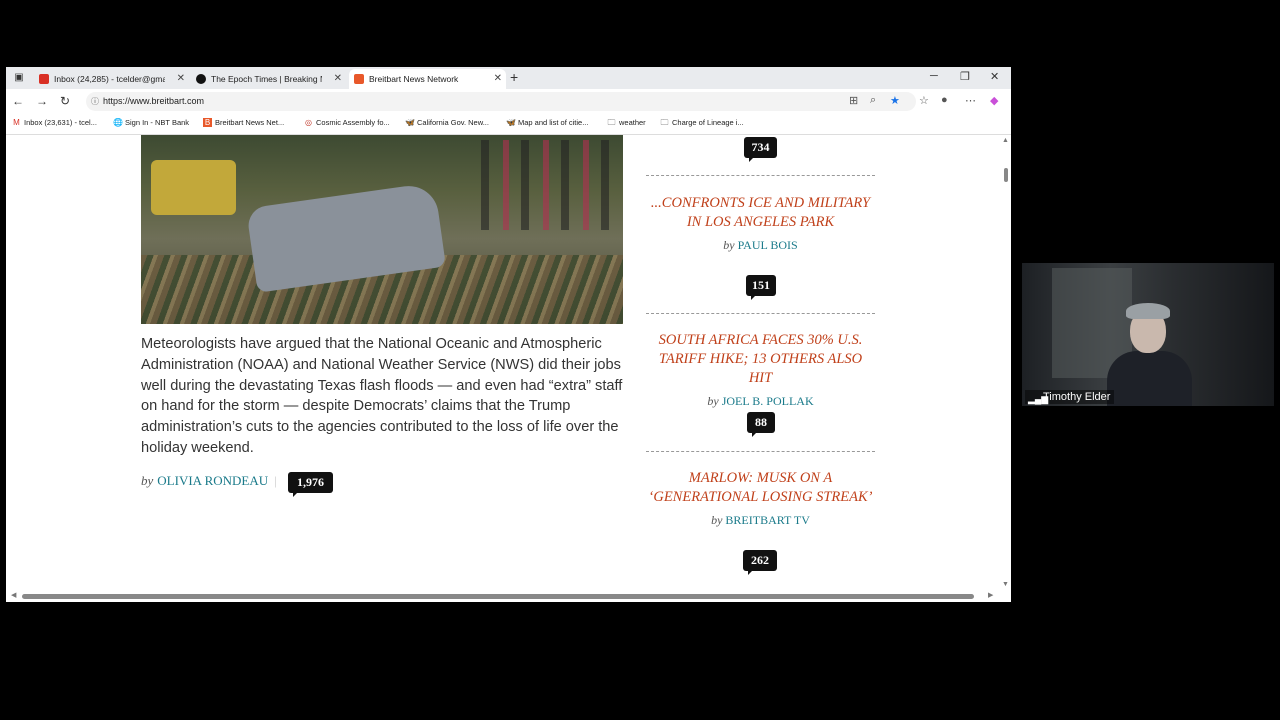 This screenshot has width=1280, height=720. Describe the element at coordinates (760, 562) in the screenshot. I see `comment-count-badge: 262` at that location.